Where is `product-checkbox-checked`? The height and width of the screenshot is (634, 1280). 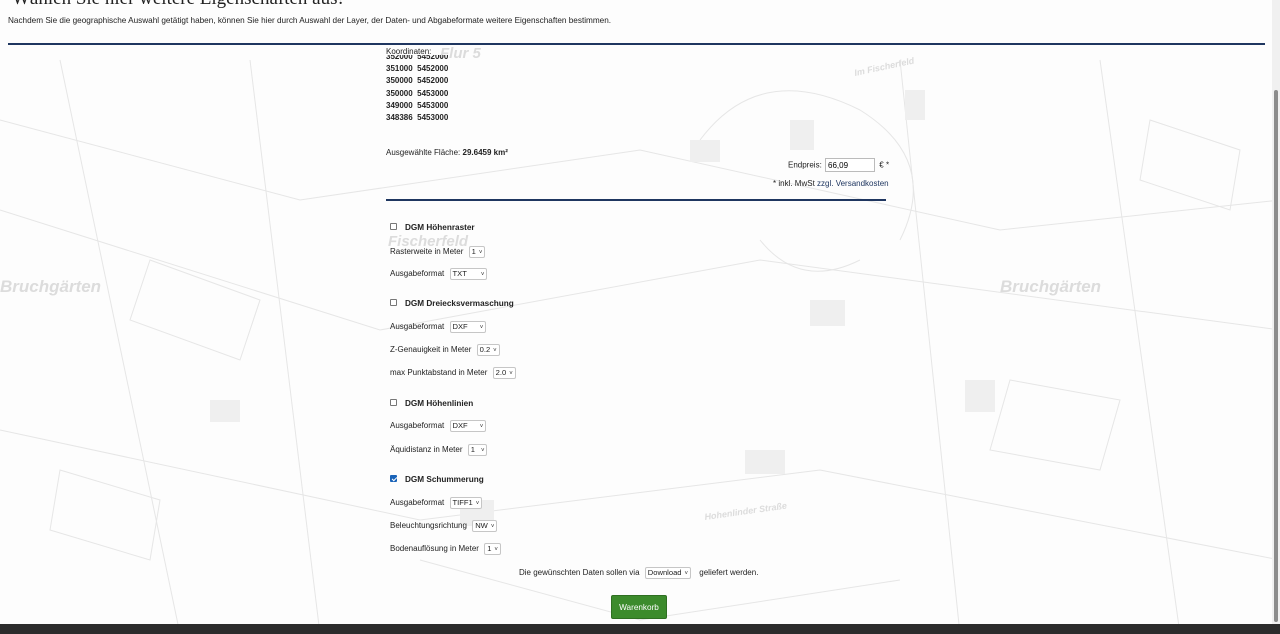 product-checkbox-checked is located at coordinates (393, 479).